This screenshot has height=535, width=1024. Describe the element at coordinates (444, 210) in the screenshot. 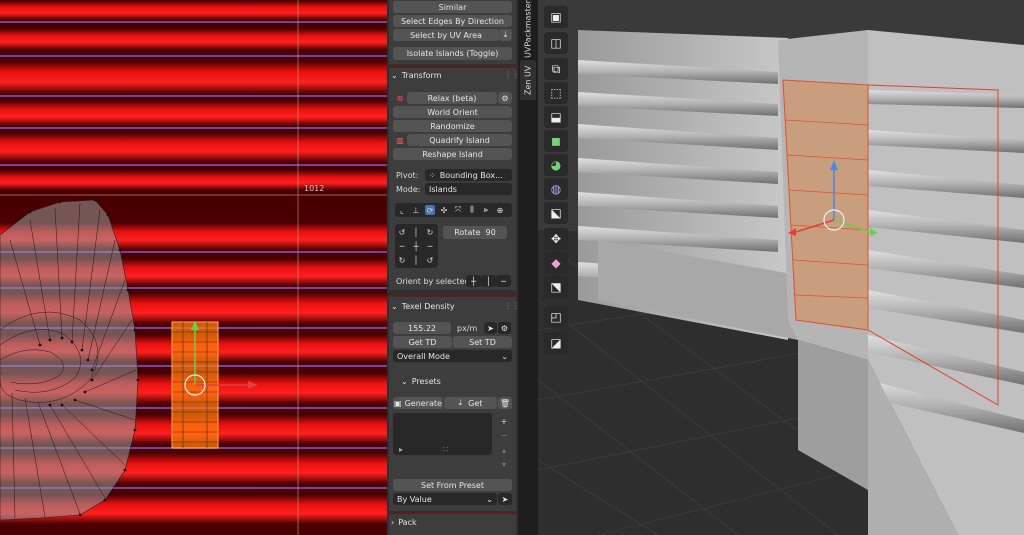

I see `align-center-icon: ✣` at that location.